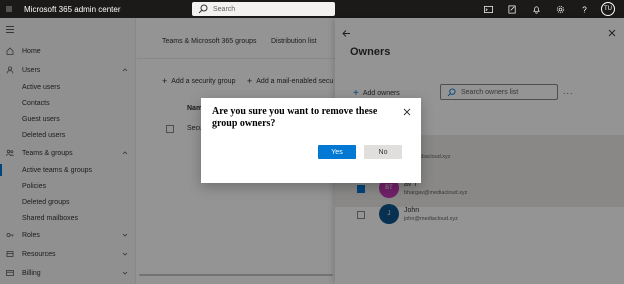 Image resolution: width=624 pixels, height=284 pixels. Describe the element at coordinates (488, 9) in the screenshot. I see `terminal-icon` at that location.